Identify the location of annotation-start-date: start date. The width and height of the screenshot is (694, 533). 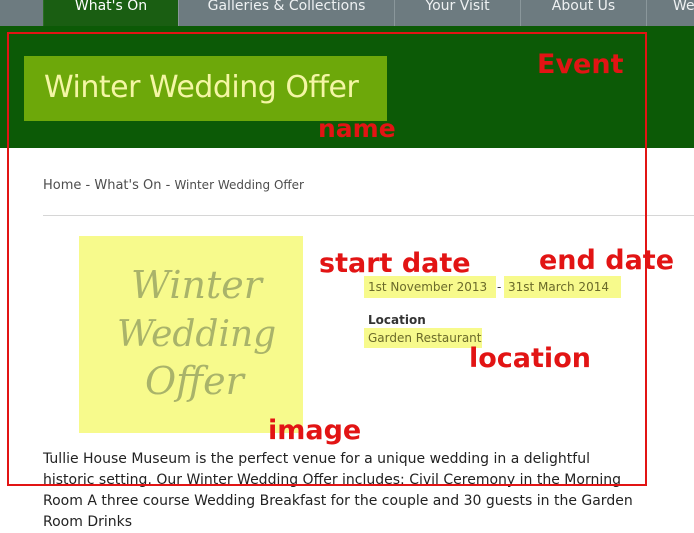
(395, 263).